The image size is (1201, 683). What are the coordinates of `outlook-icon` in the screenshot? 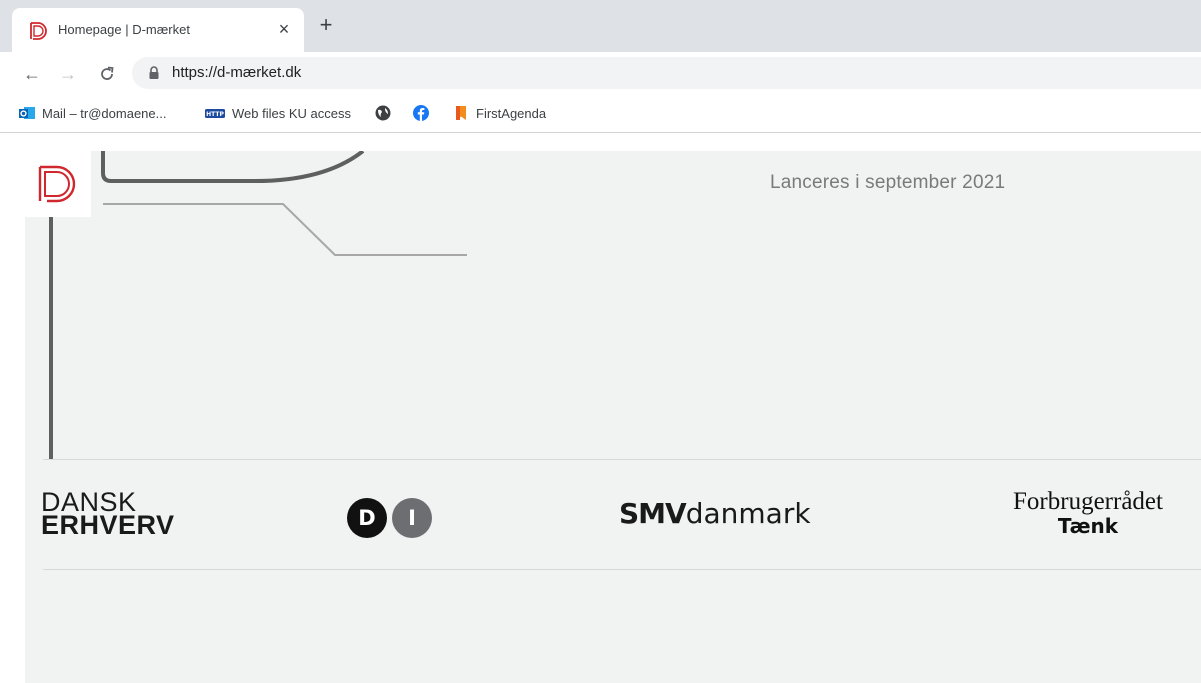 It's located at (27, 113).